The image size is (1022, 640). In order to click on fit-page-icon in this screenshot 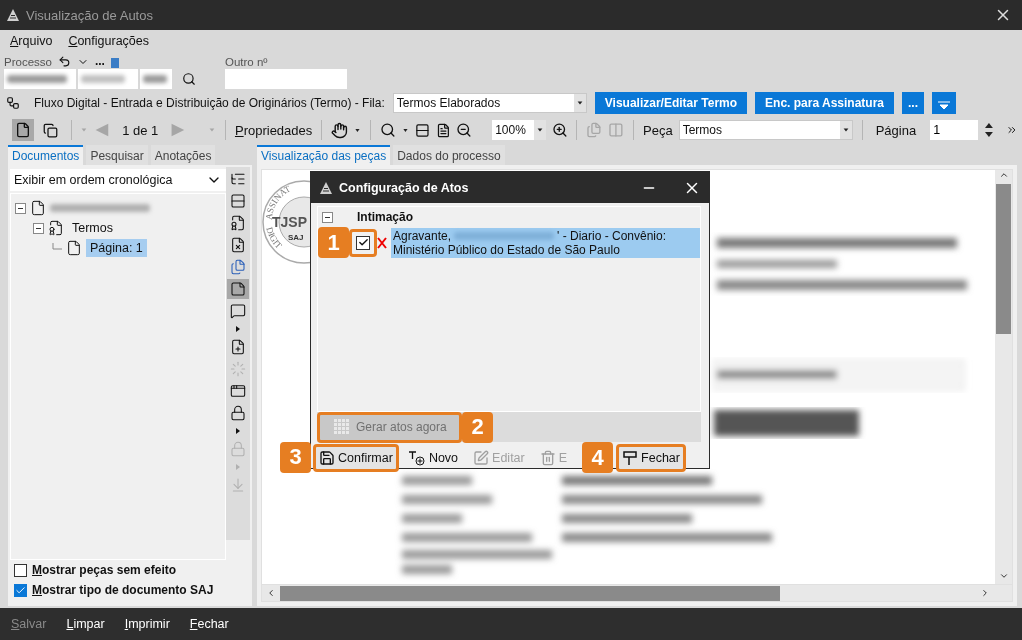, I will do `click(443, 130)`.